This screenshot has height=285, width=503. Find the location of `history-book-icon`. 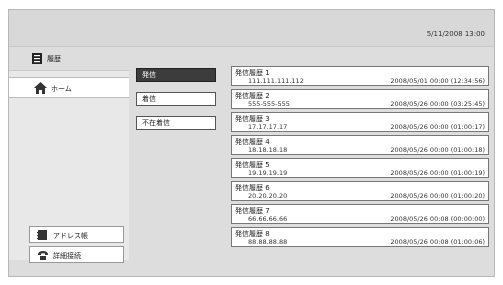

history-book-icon is located at coordinates (37, 58).